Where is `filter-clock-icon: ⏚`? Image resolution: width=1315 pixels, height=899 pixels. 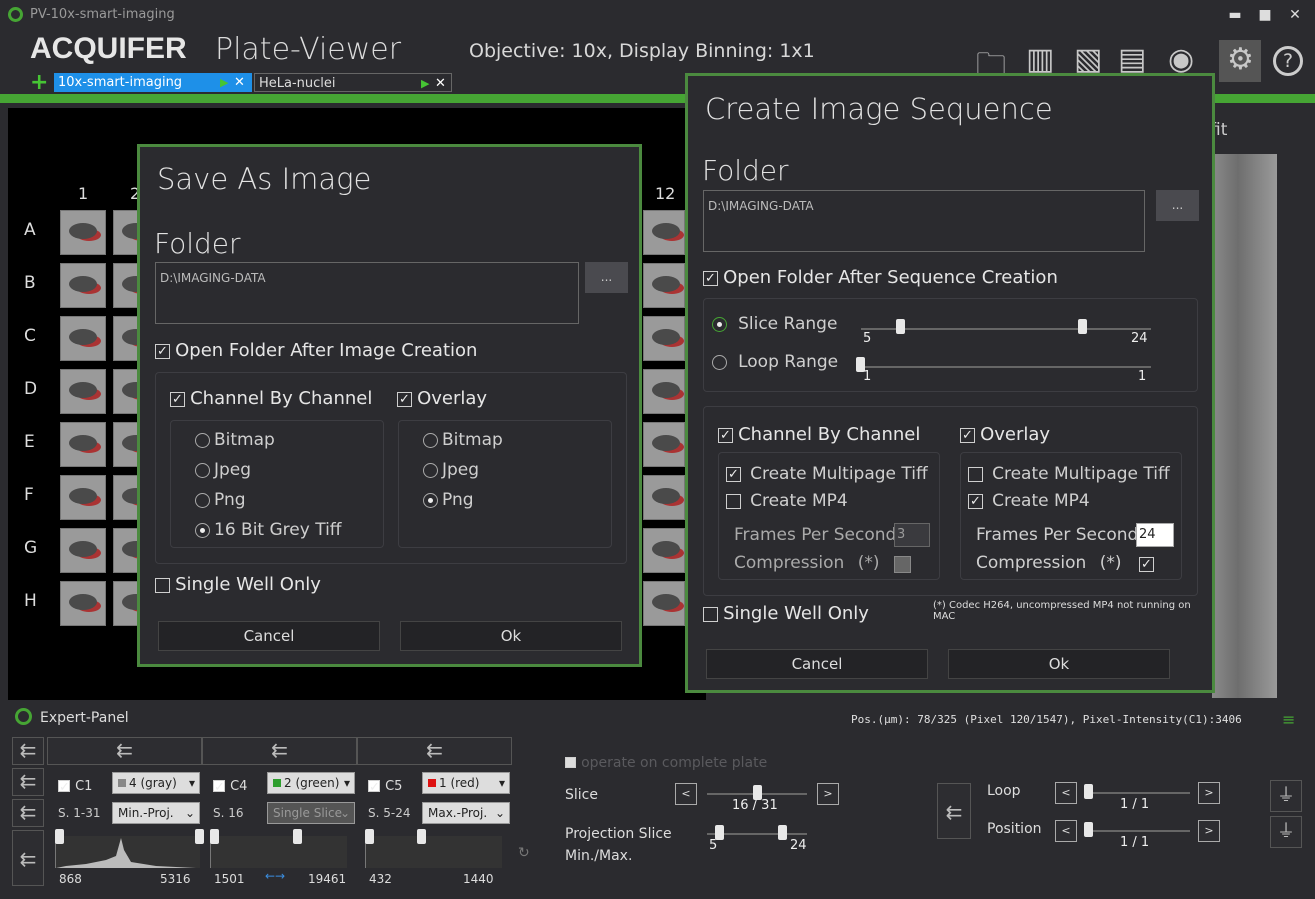
filter-clock-icon: ⏚ is located at coordinates (1286, 832).